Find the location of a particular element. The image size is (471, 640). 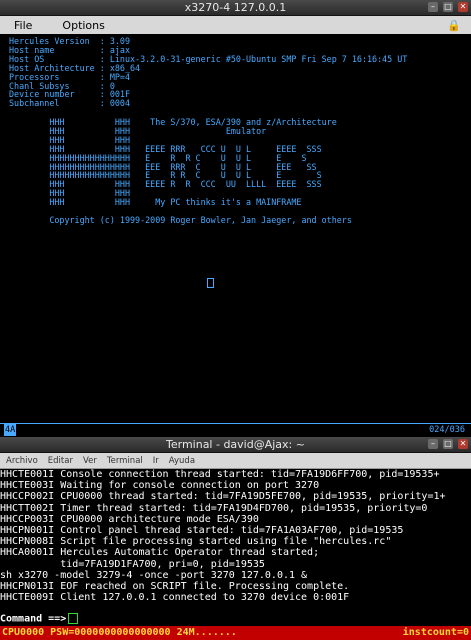

menu-ayuda: Ayuda is located at coordinates (182, 461).